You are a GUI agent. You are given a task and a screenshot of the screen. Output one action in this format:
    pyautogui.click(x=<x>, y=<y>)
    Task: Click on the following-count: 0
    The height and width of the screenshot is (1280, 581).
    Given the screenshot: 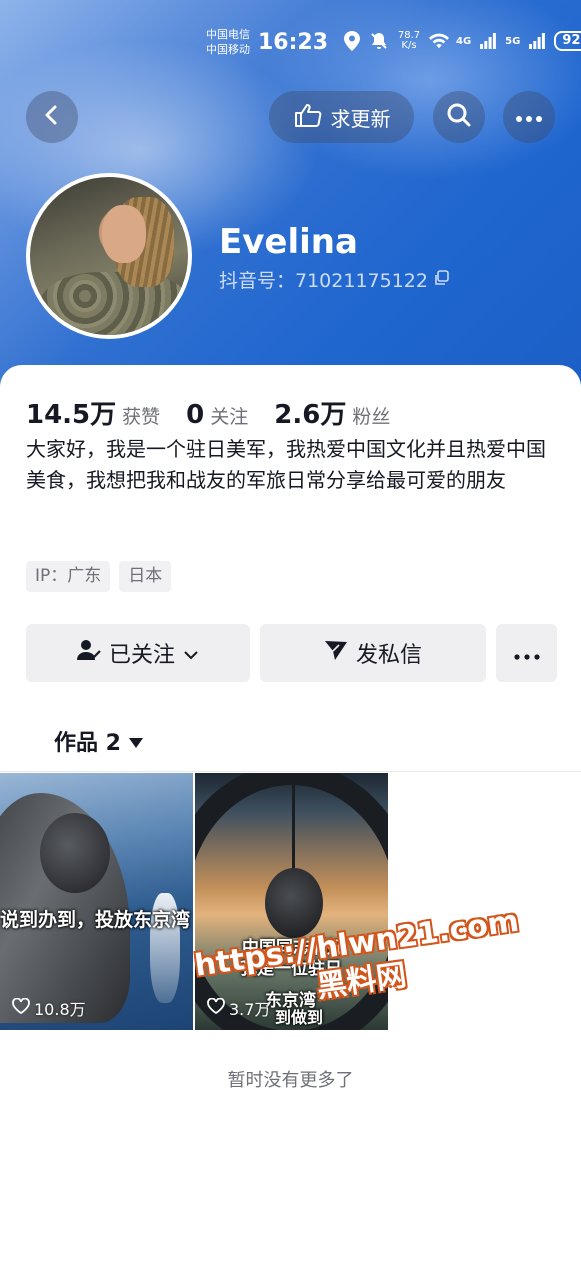 What is the action you would take?
    pyautogui.click(x=195, y=415)
    